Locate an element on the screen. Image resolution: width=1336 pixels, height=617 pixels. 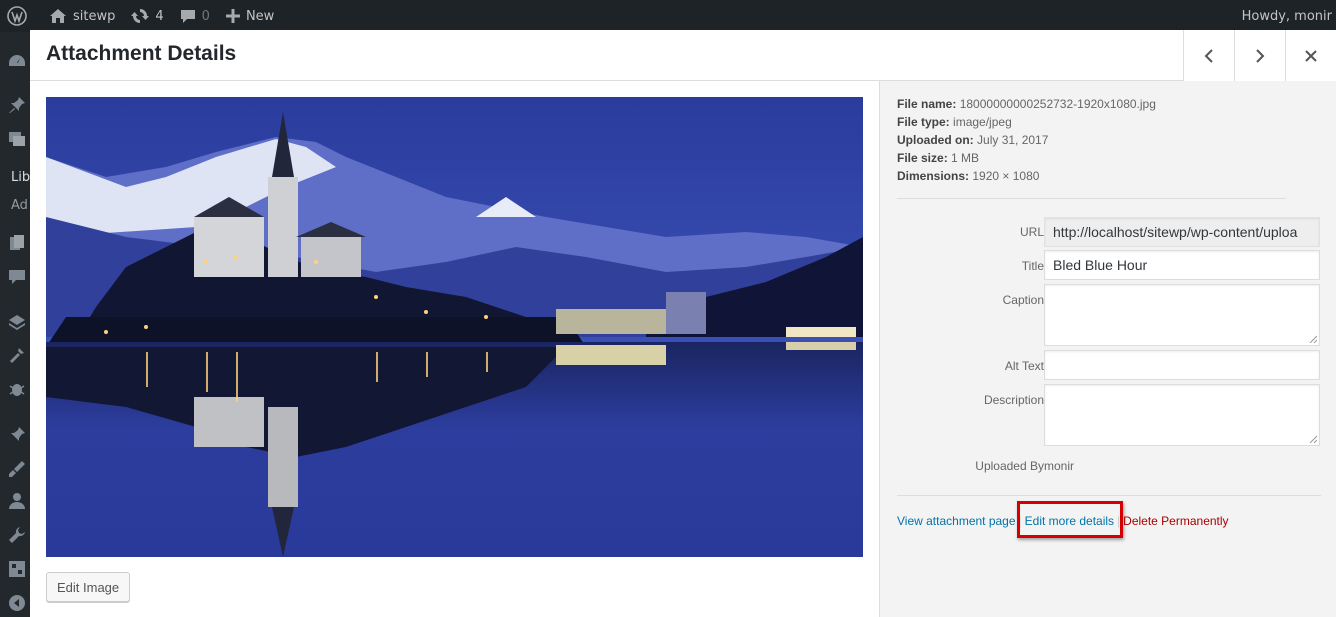
plus-icon is located at coordinates (232, 16).